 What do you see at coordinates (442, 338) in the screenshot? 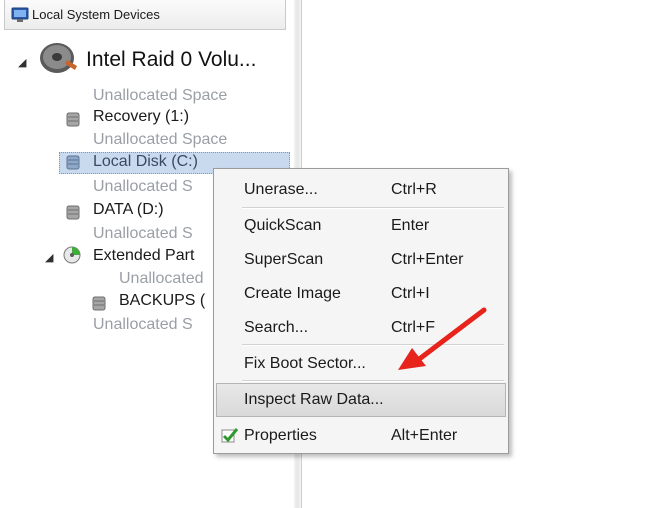
I see `red-arrow-annotation` at bounding box center [442, 338].